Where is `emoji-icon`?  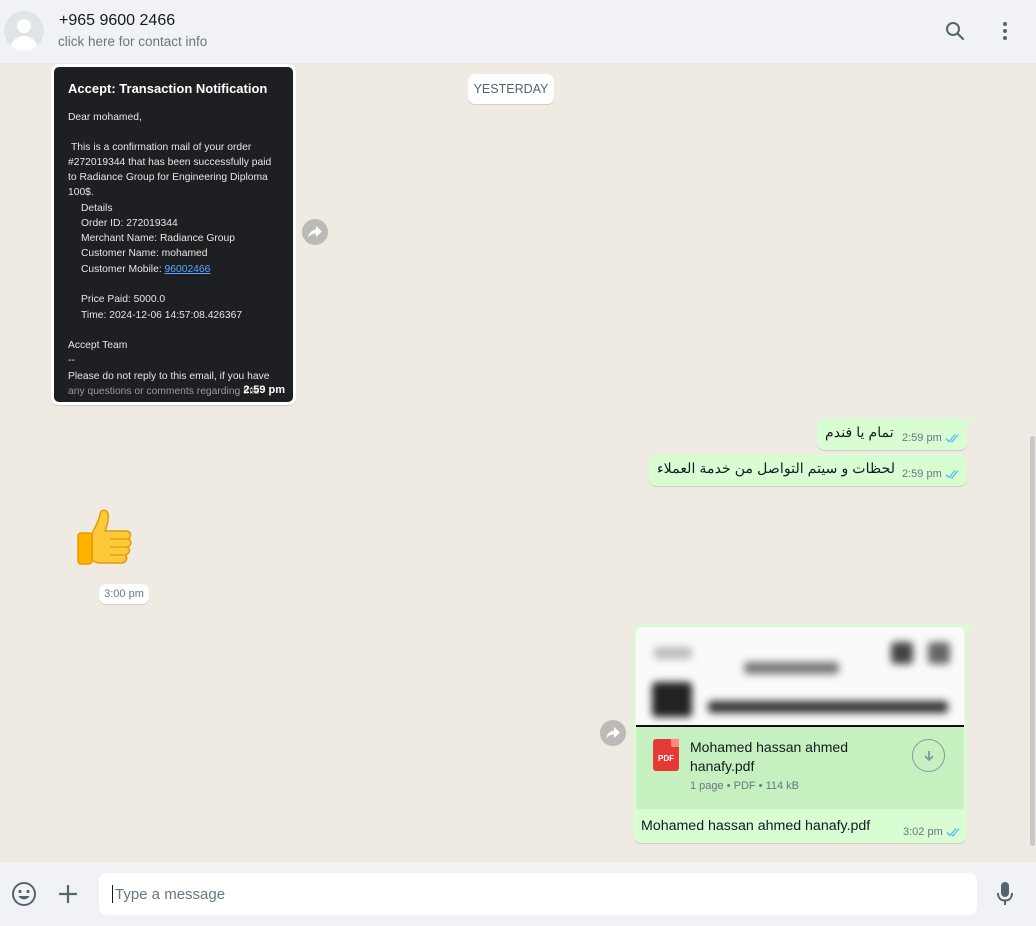 emoji-icon is located at coordinates (24, 894).